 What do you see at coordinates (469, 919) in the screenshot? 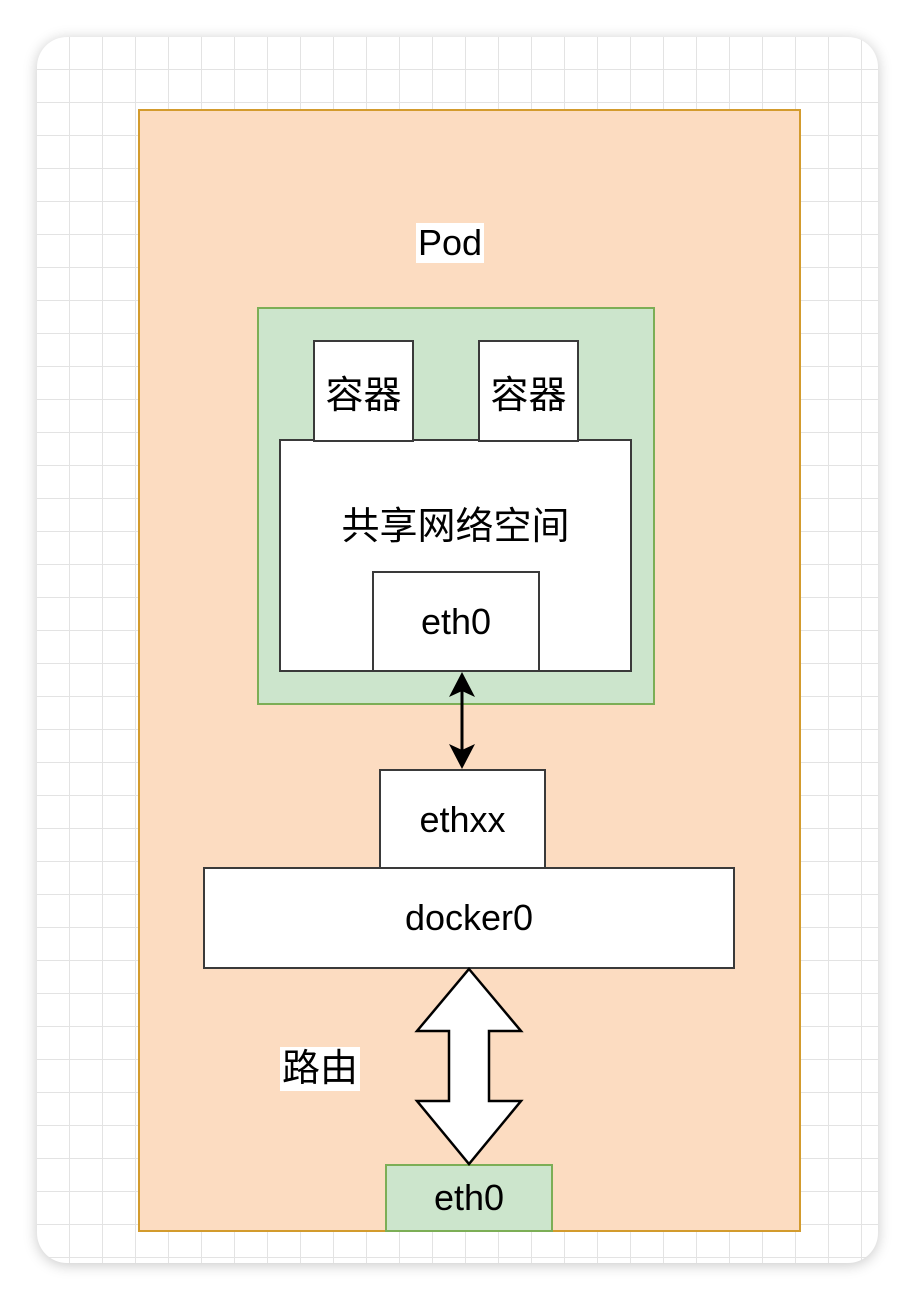
I see `connector-arrows` at bounding box center [469, 919].